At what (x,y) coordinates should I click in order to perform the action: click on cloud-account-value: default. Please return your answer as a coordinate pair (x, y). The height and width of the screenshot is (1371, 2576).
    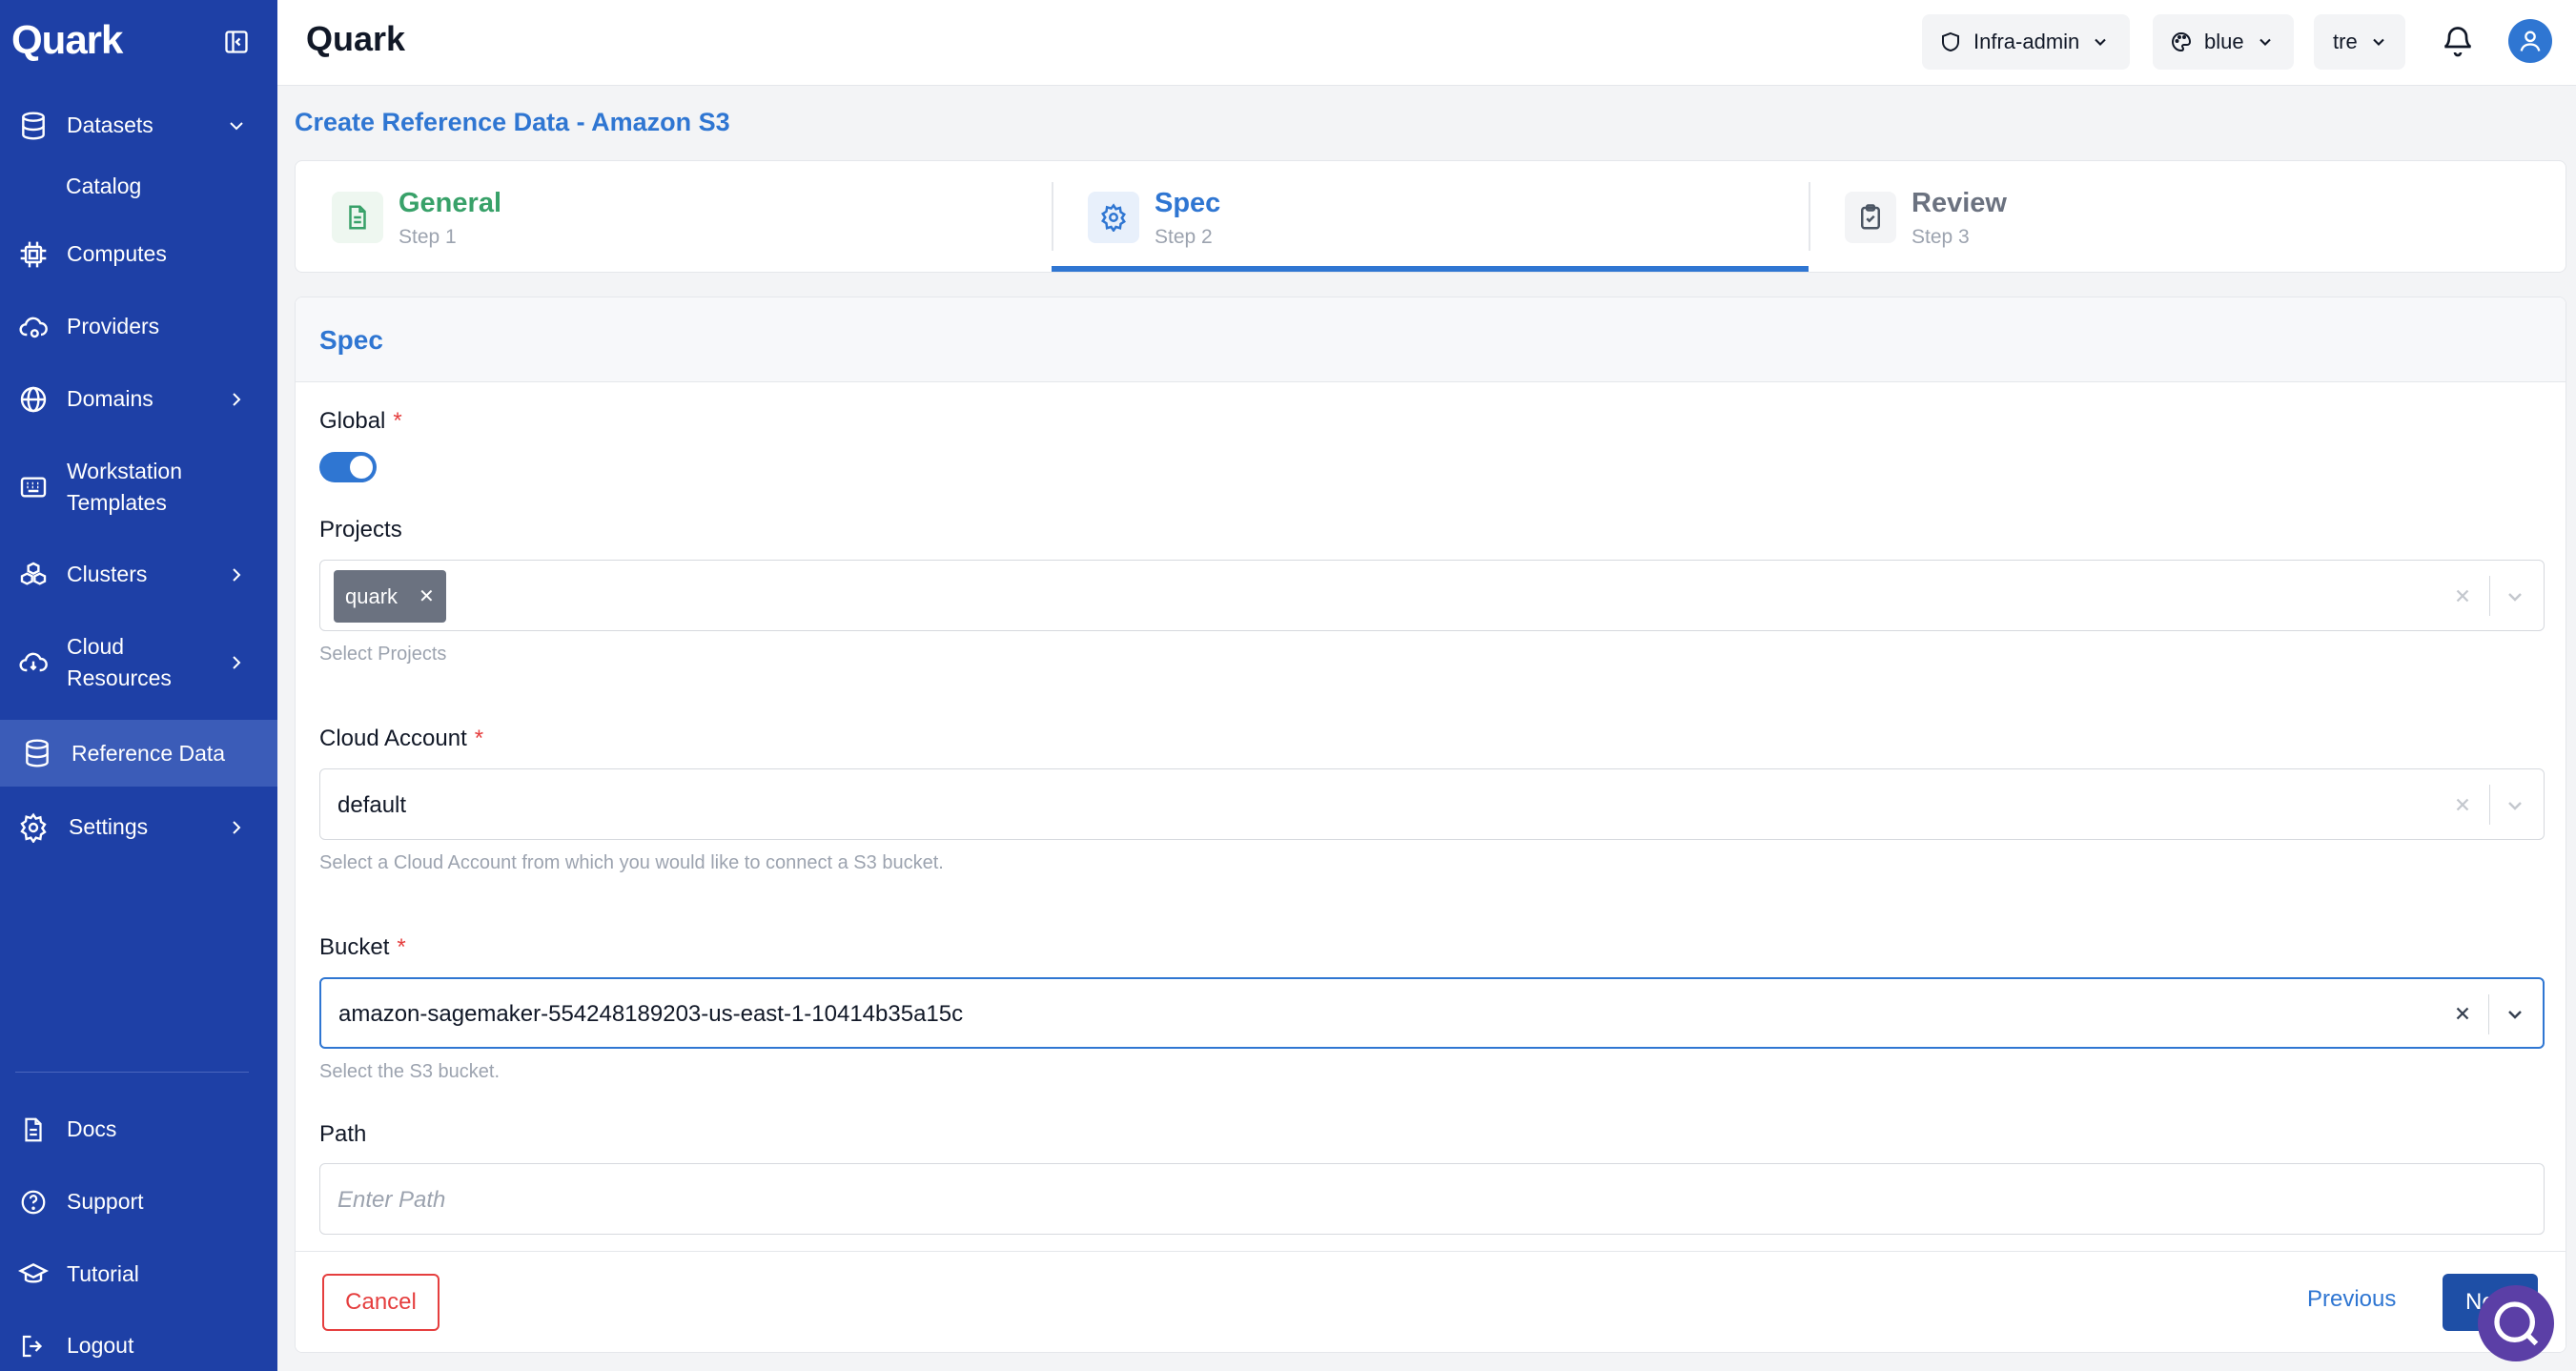
    Looking at the image, I should click on (372, 805).